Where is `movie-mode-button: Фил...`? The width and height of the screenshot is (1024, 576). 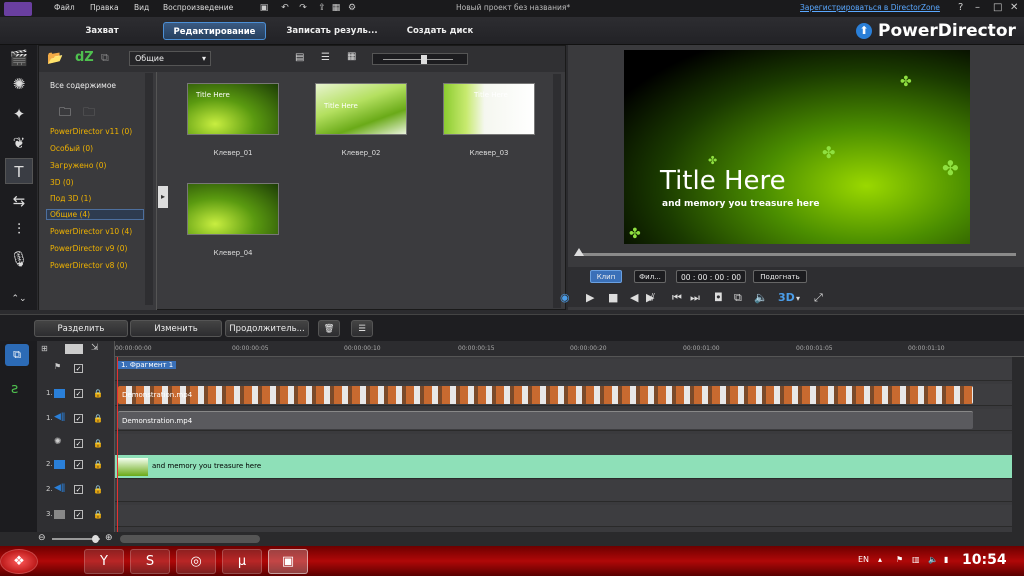
movie-mode-button: Фил... is located at coordinates (650, 276).